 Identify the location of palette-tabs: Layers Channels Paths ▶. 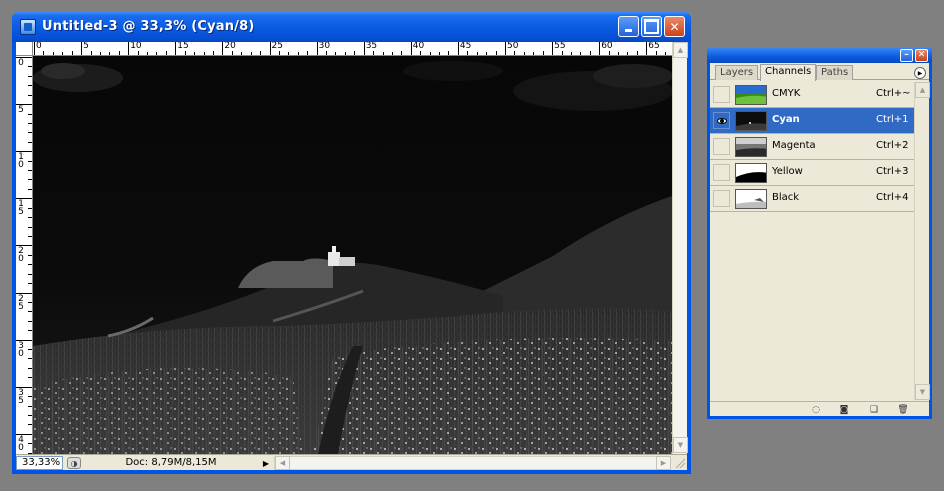
(819, 72).